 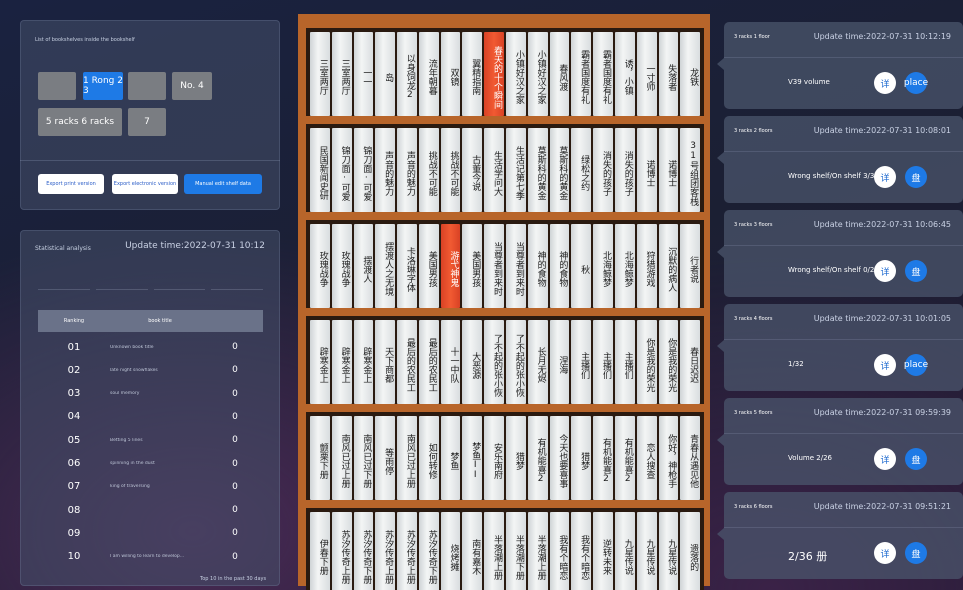 I want to click on book-spine: 南风已过下册, so click(x=363, y=458).